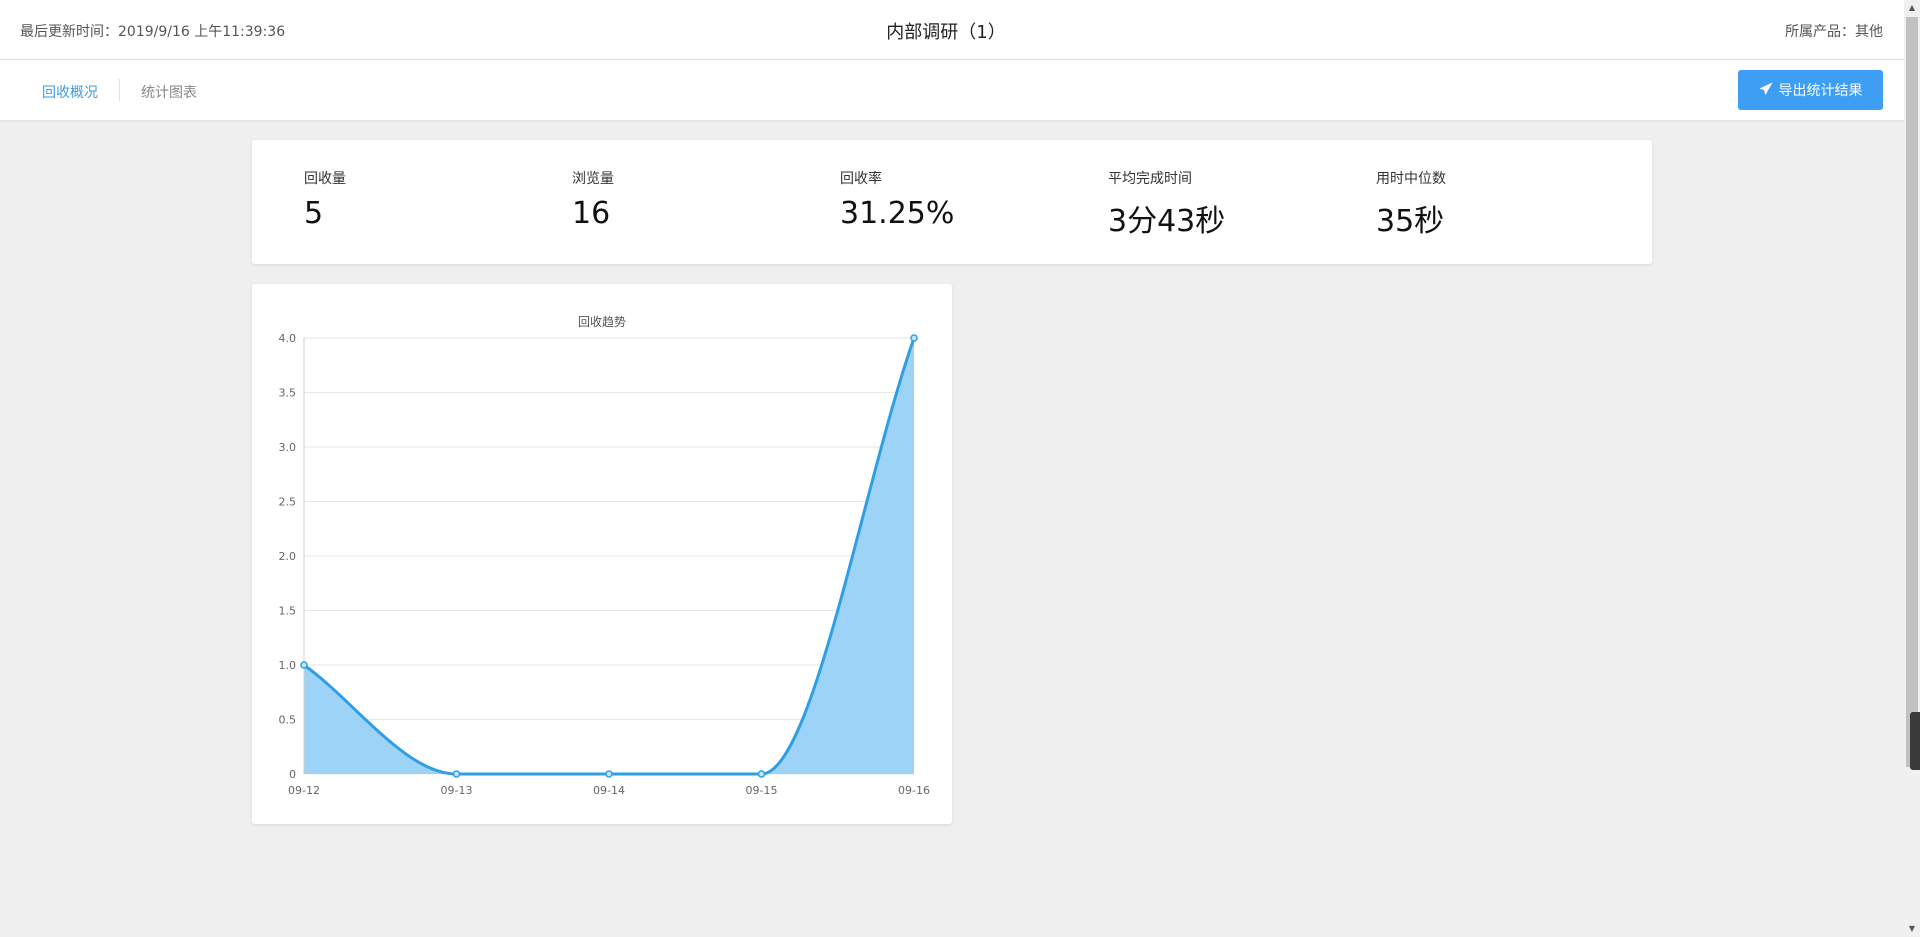 The height and width of the screenshot is (937, 1920). What do you see at coordinates (1912, 392) in the screenshot?
I see `scrollbar-thumb` at bounding box center [1912, 392].